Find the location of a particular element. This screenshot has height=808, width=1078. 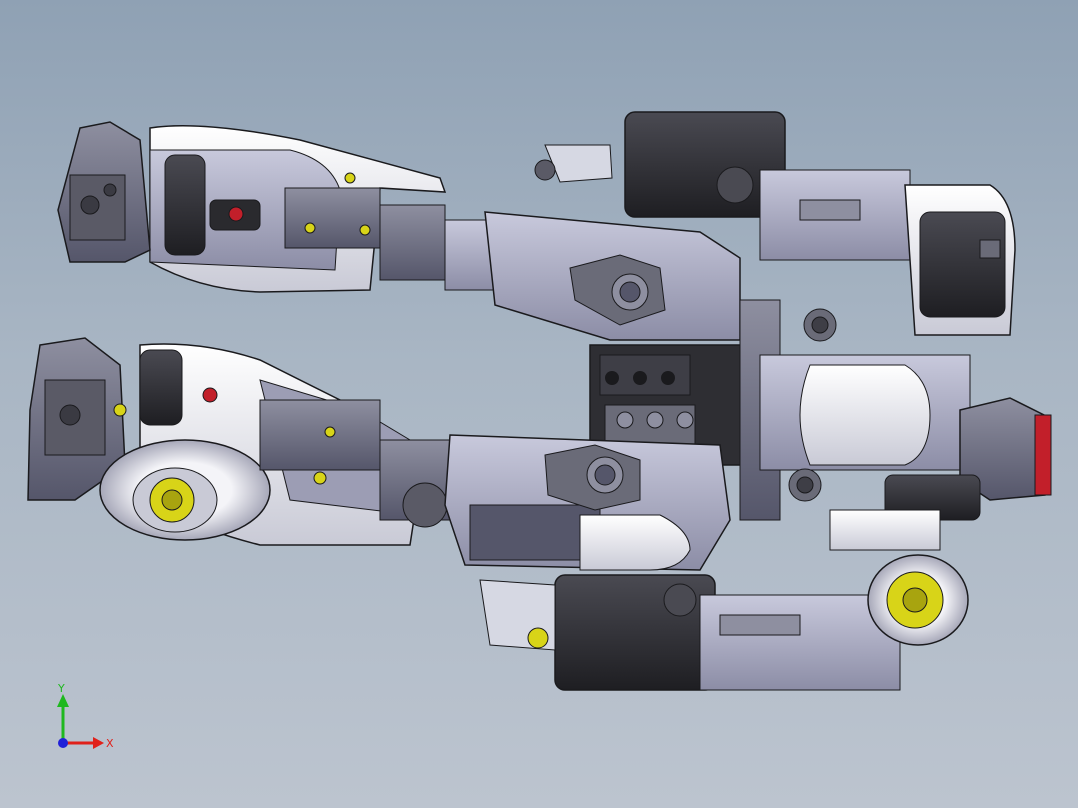

upper-thigh-block is located at coordinates (612, 276).